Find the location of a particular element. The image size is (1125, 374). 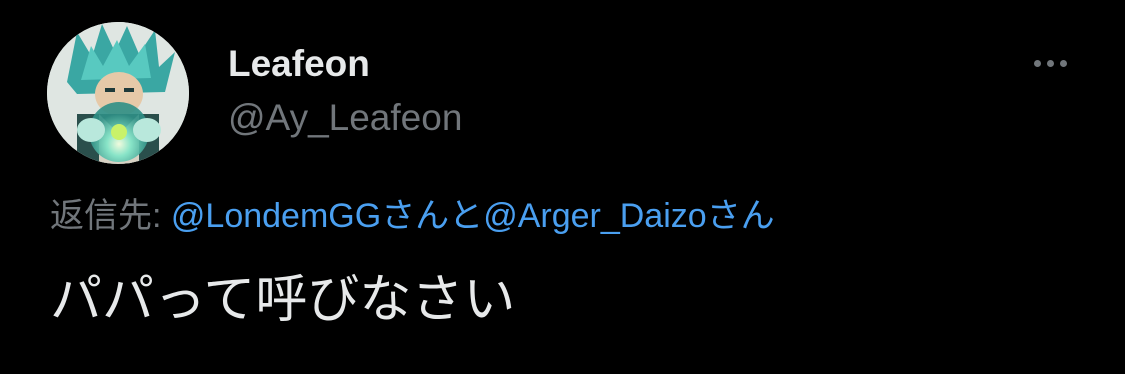

display-name: Leafeon is located at coordinates (299, 64).